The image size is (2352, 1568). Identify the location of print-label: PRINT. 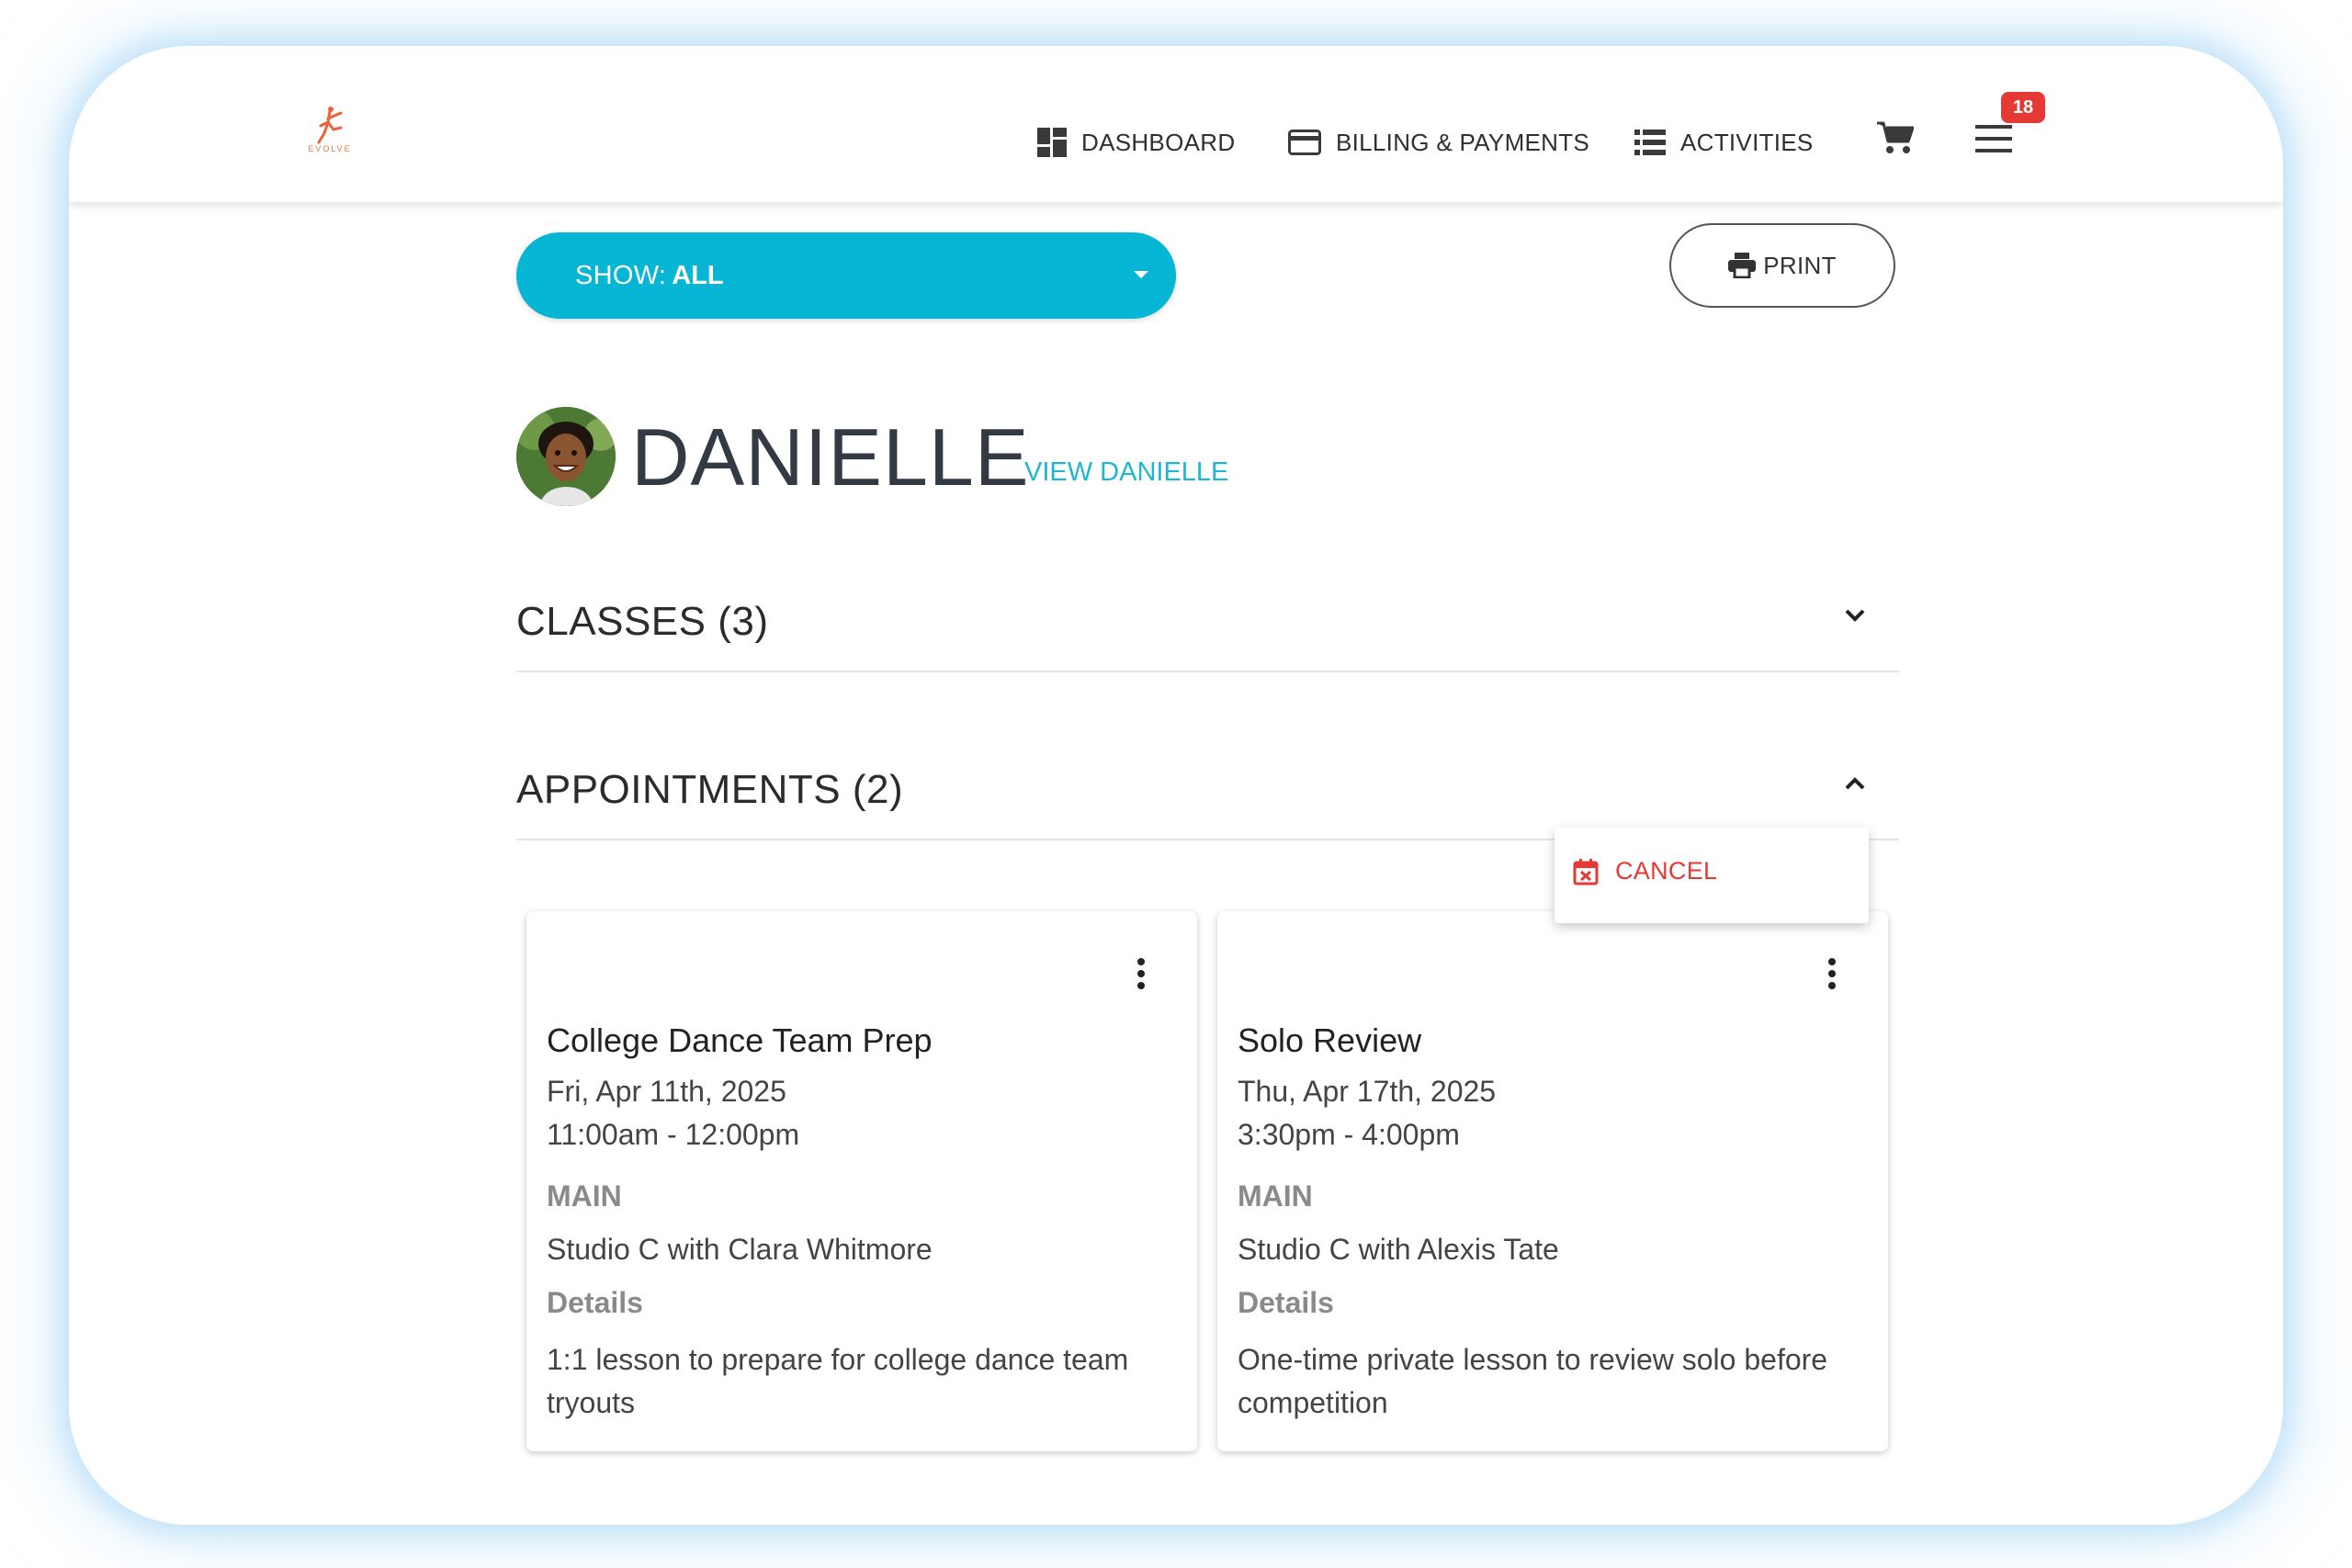
(1800, 265).